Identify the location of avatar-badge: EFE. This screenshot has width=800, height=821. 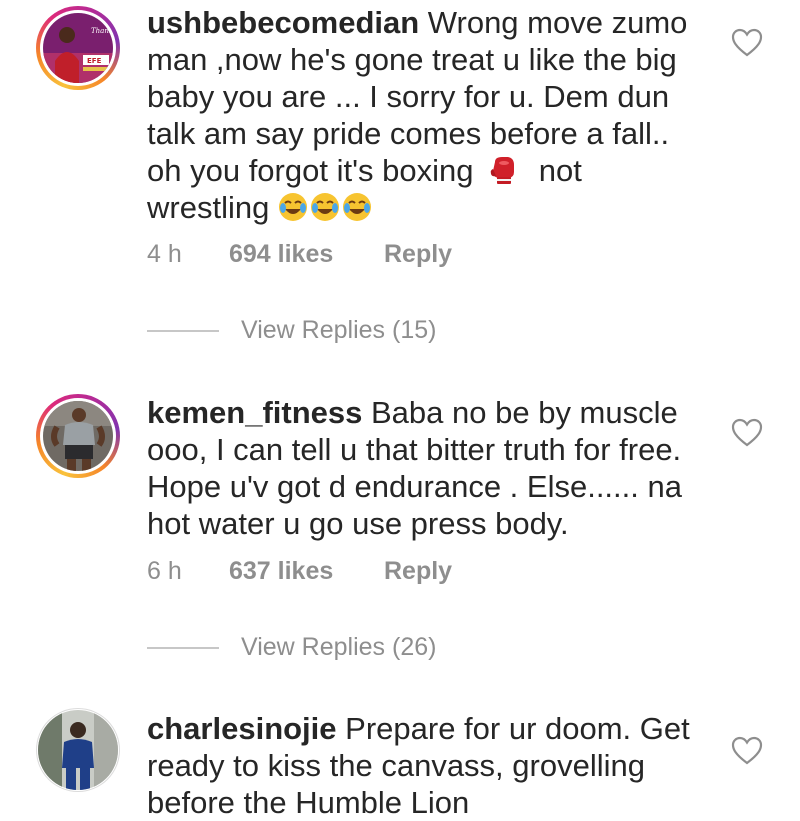
(94, 61).